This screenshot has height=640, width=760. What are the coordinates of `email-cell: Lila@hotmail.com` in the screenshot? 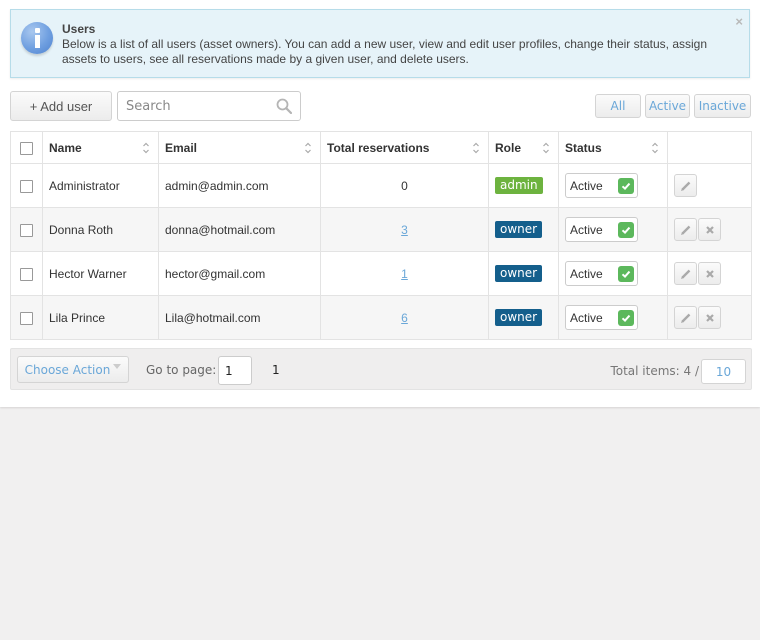 It's located at (239, 317).